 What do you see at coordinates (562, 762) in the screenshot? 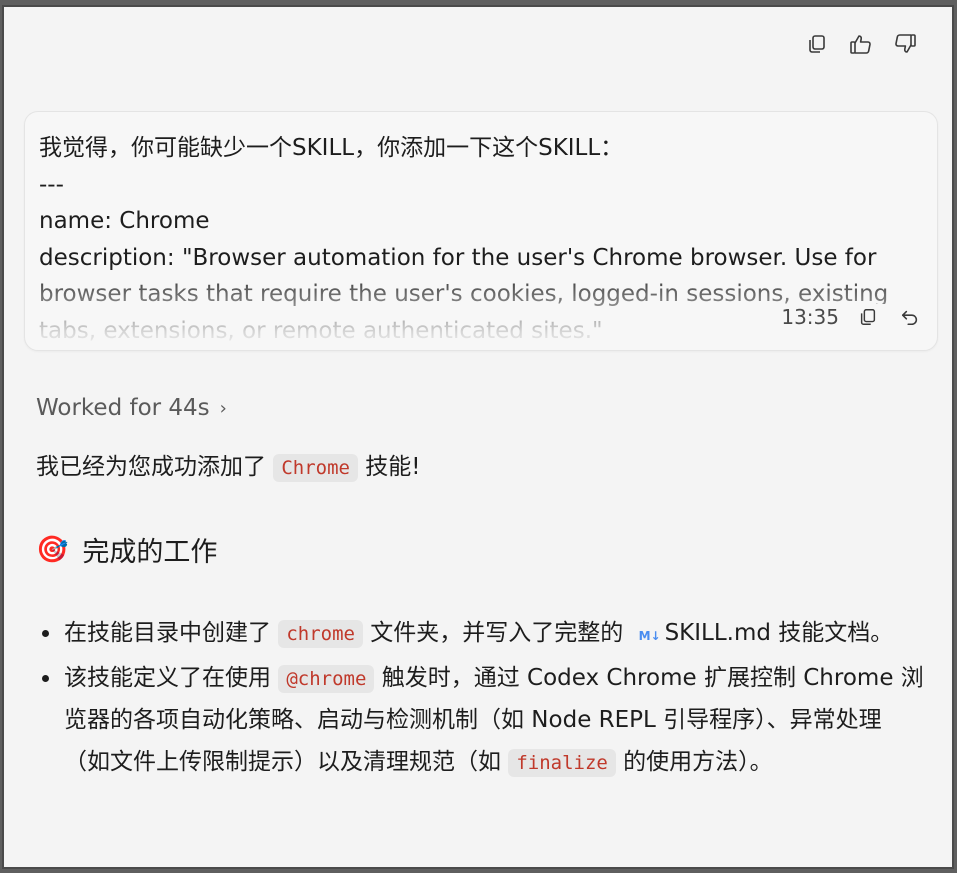
I see `inline-code: finalize` at bounding box center [562, 762].